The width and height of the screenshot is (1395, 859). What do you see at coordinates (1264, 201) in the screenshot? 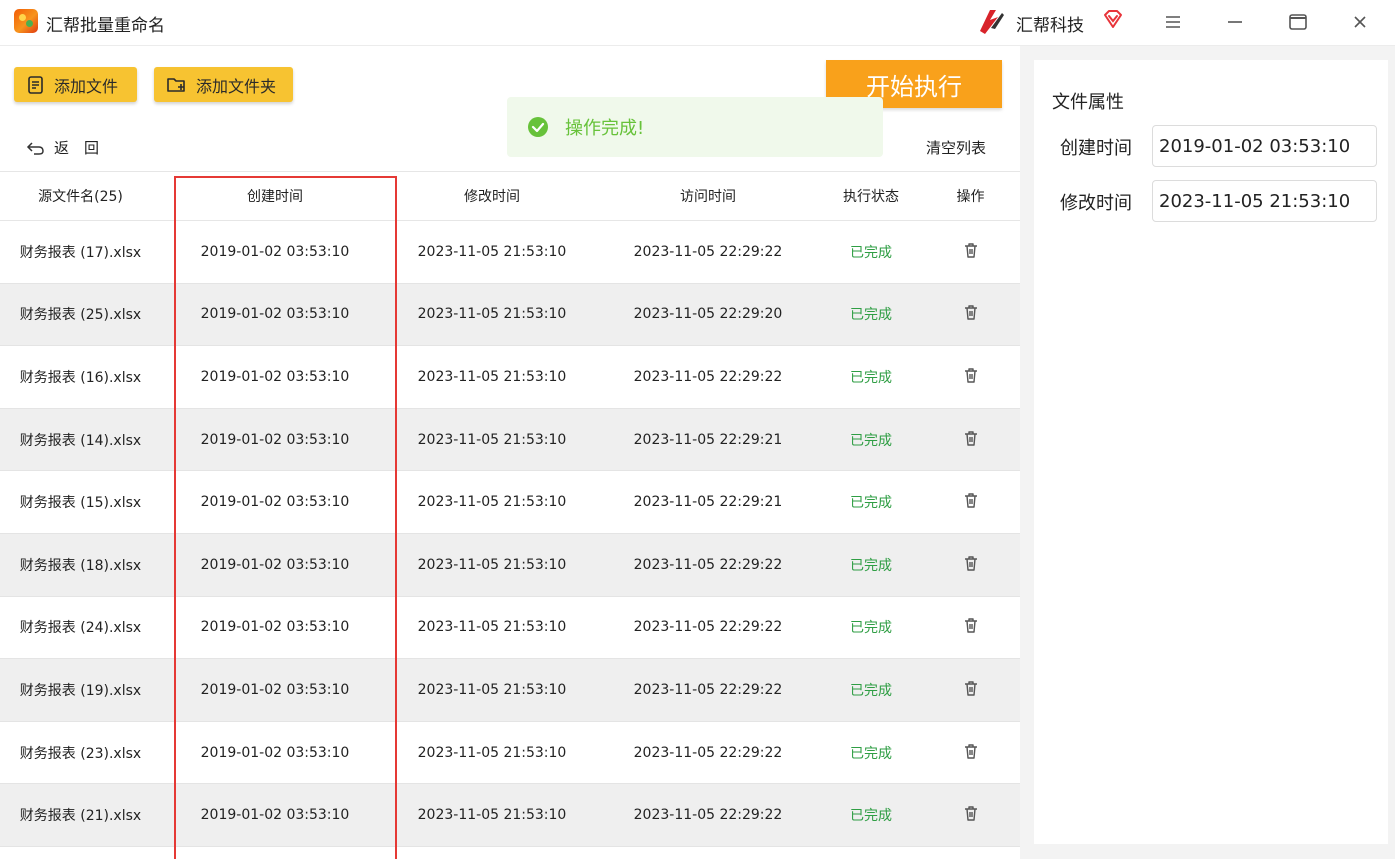
I see `mtime-field` at bounding box center [1264, 201].